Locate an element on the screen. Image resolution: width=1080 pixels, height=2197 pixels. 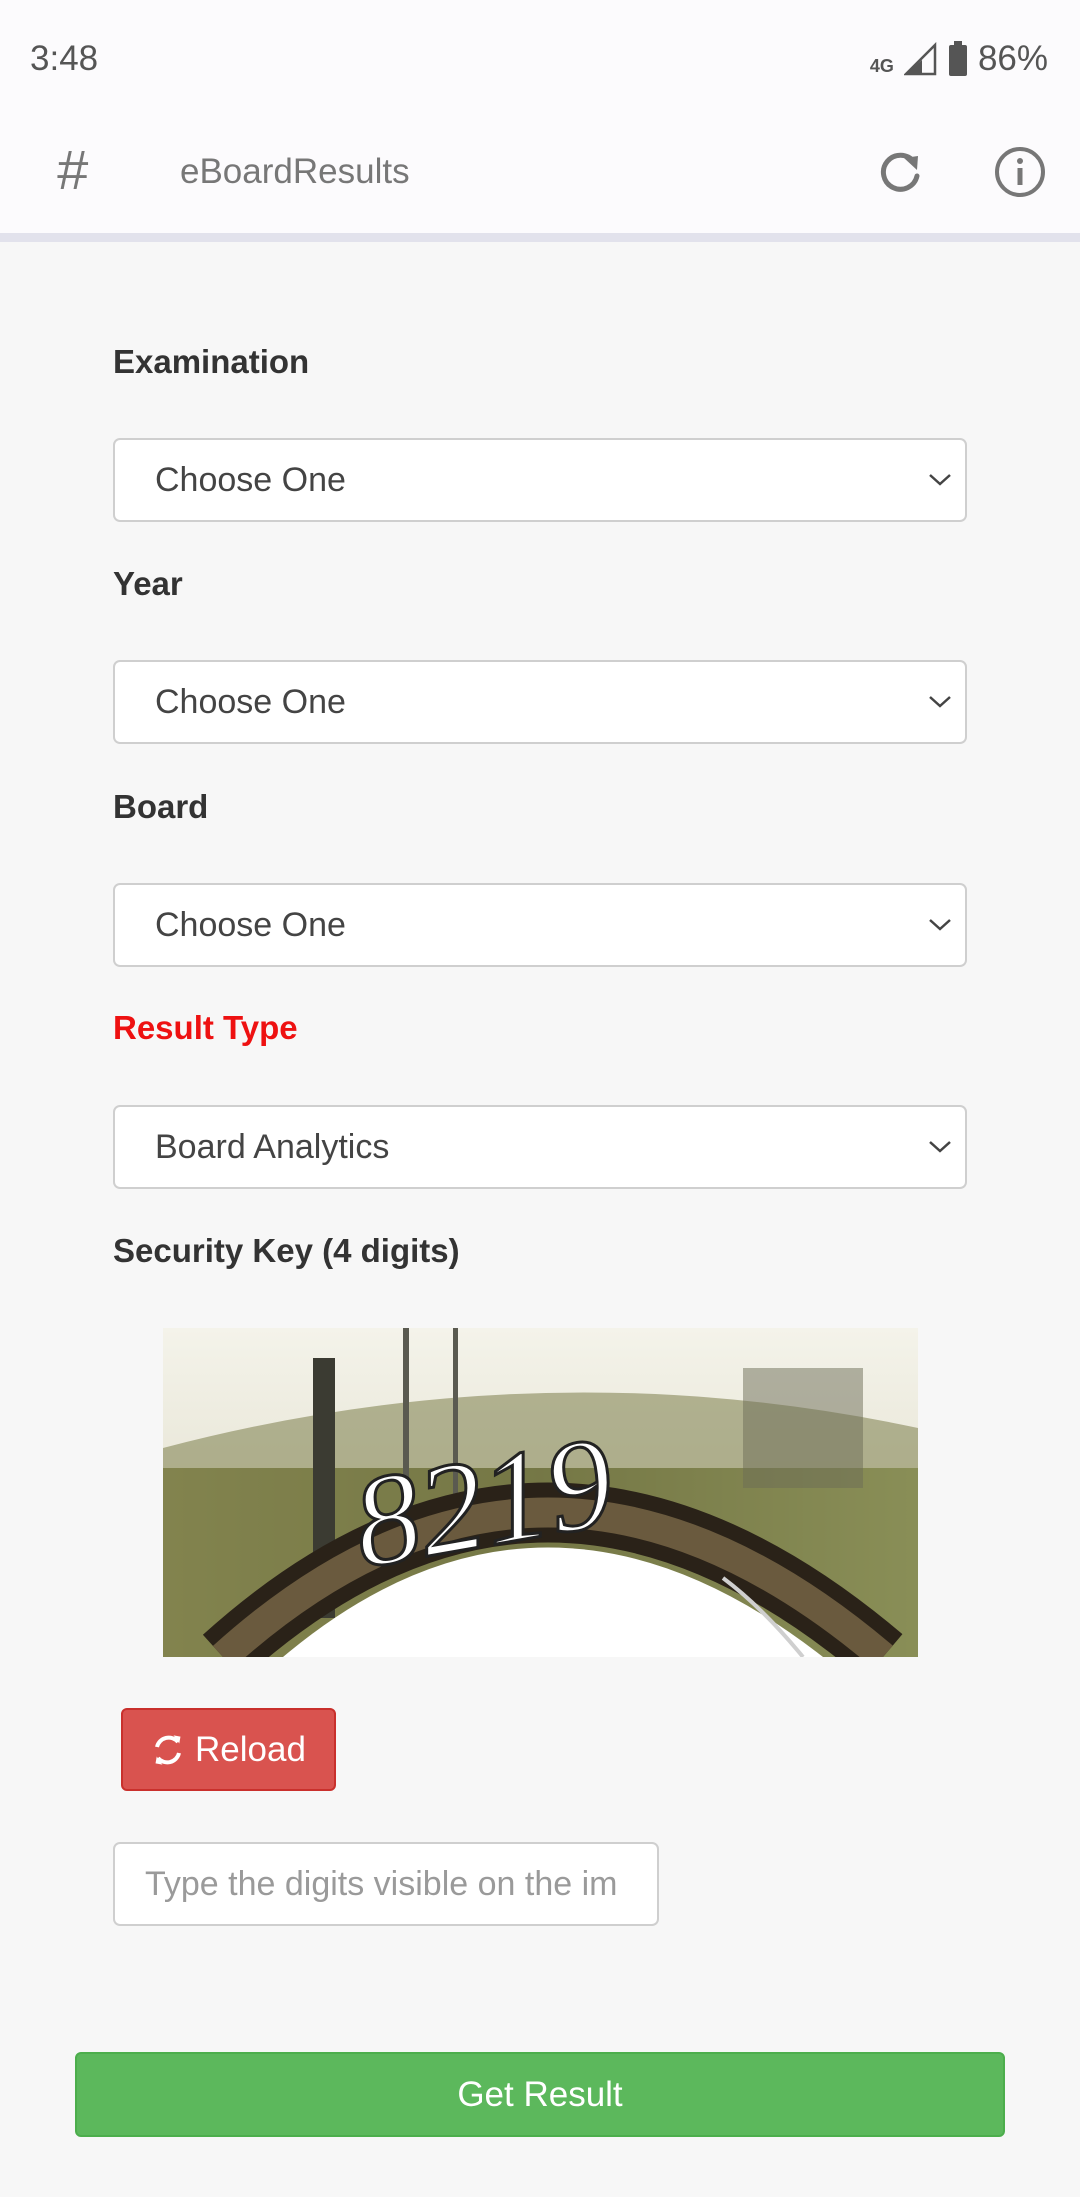
status-icons: 4G 86% is located at coordinates (959, 59).